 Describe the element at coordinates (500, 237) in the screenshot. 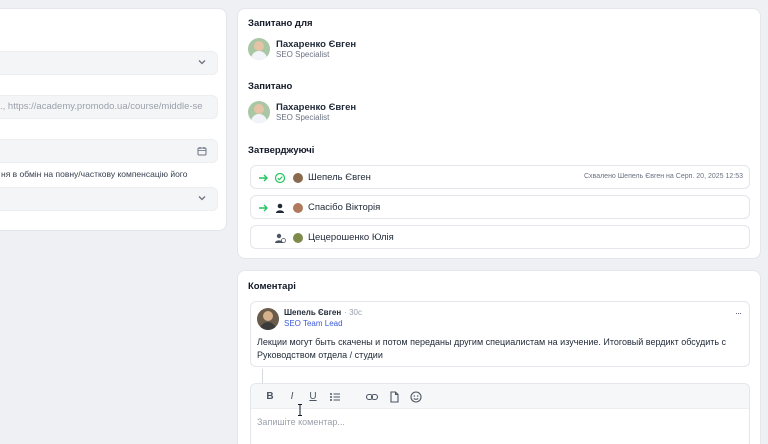

I see `approver-row: Цецерошенко Юлія` at that location.